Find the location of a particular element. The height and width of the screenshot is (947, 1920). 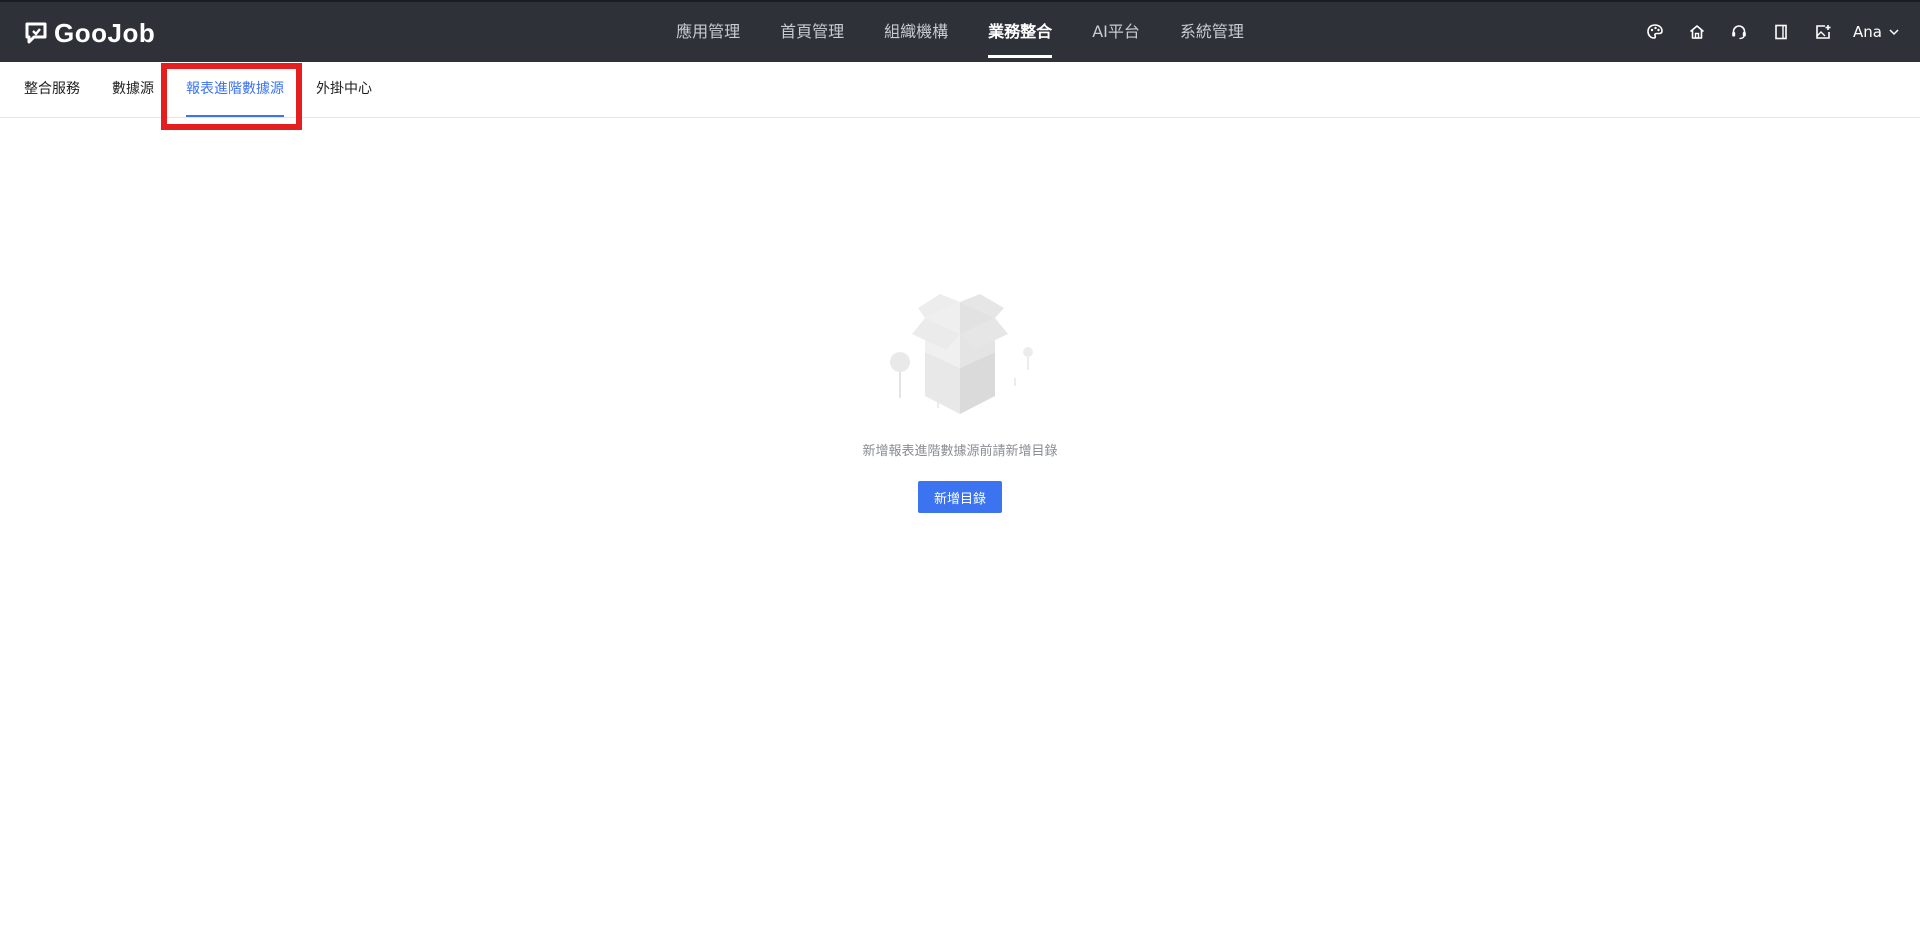

tab-integration-services: 整合服務 is located at coordinates (52, 90).